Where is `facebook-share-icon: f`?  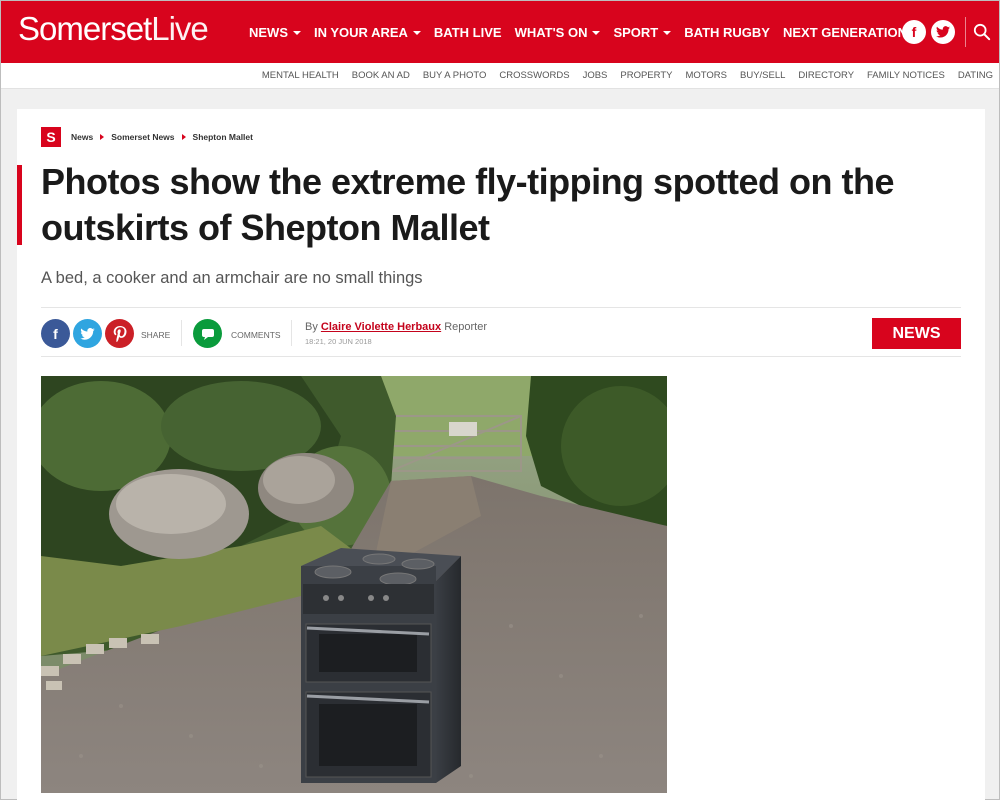 facebook-share-icon: f is located at coordinates (55, 333).